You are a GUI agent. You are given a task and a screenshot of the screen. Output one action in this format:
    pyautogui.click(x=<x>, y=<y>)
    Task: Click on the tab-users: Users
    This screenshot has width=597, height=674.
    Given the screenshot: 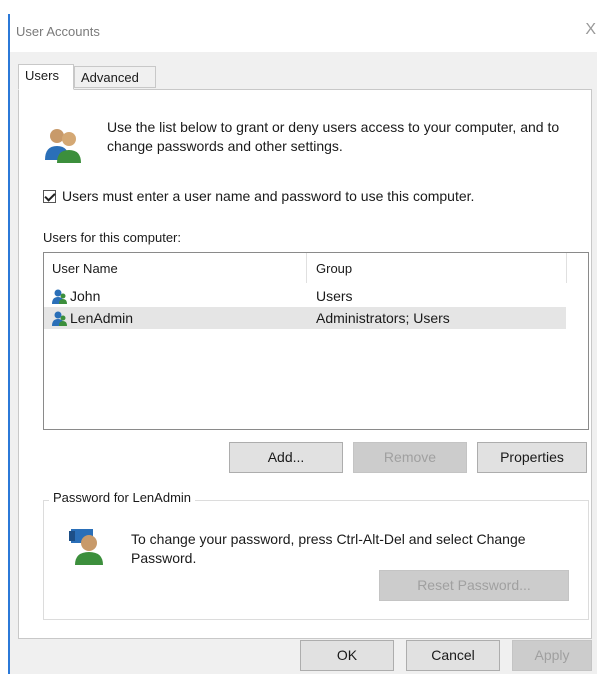 What is the action you would take?
    pyautogui.click(x=46, y=77)
    